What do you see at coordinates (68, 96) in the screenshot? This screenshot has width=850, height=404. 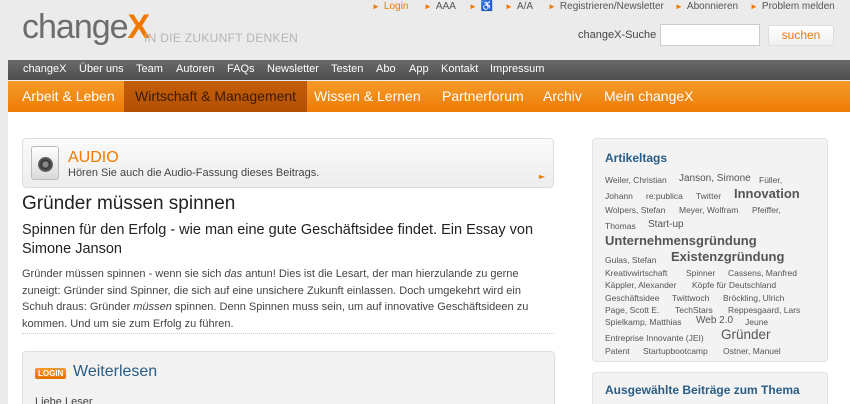 I see `tab-arbeit-leben: Arbeit & Leben` at bounding box center [68, 96].